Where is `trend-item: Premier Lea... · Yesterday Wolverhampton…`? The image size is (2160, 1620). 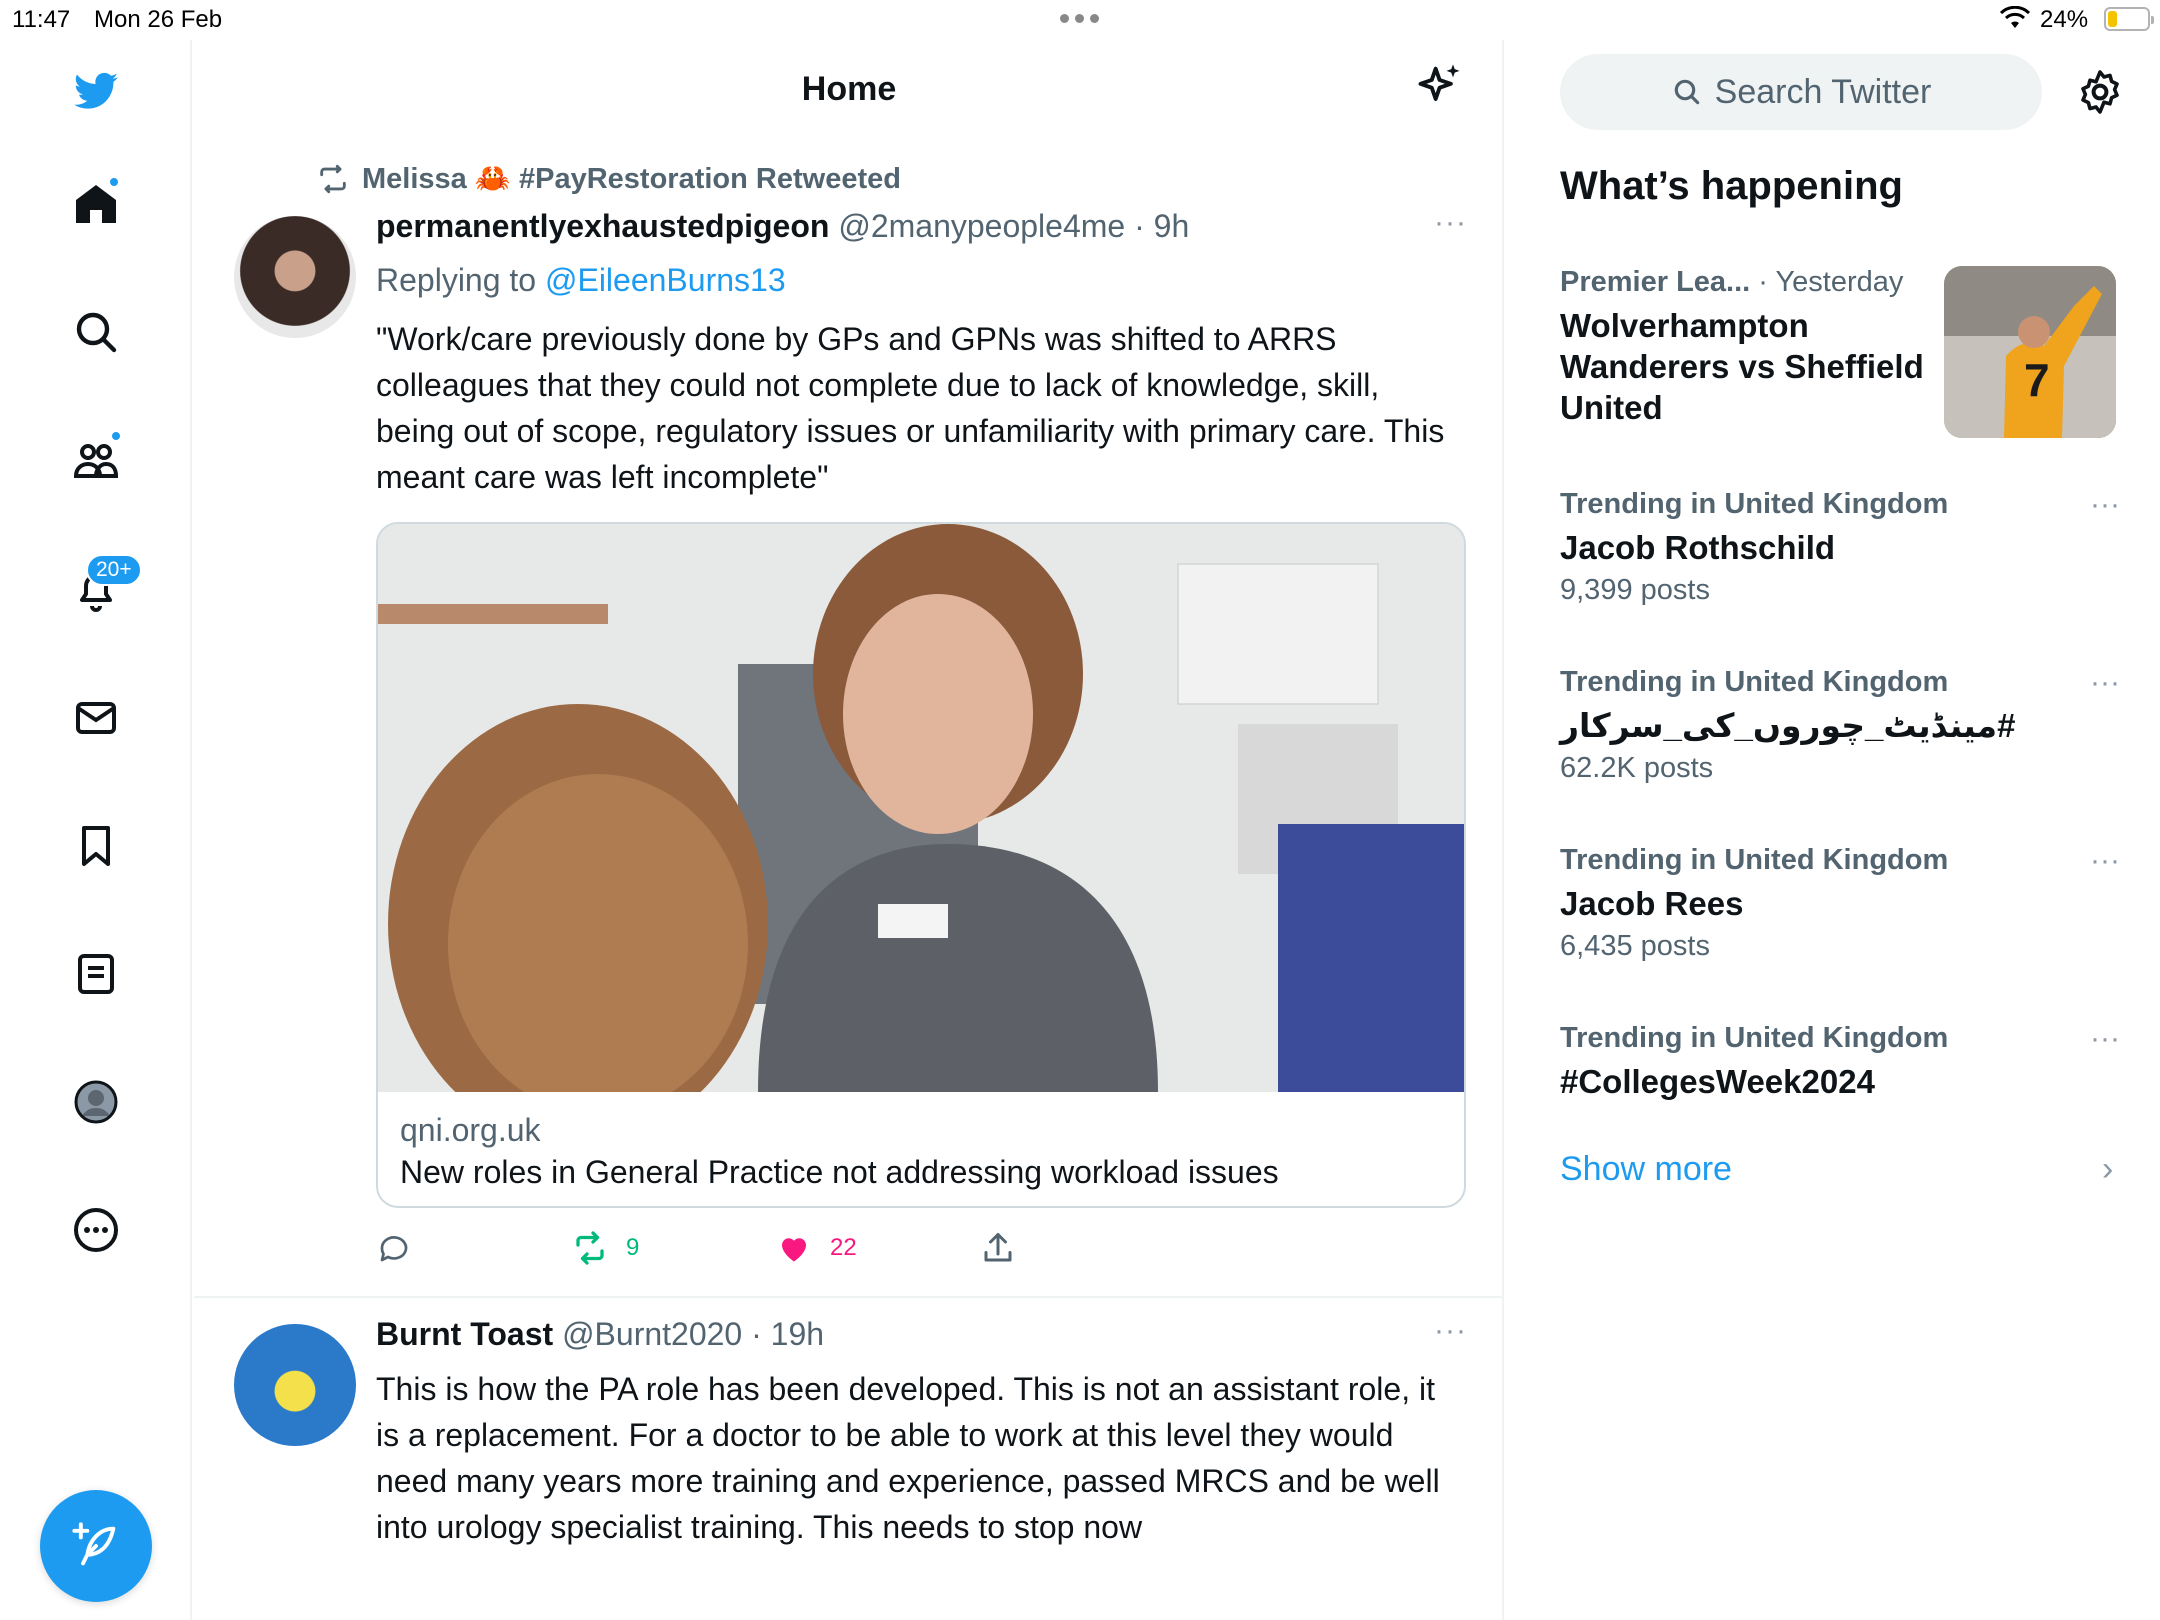 trend-item: Premier Lea... · Yesterday Wolverhampton… is located at coordinates (1745, 347).